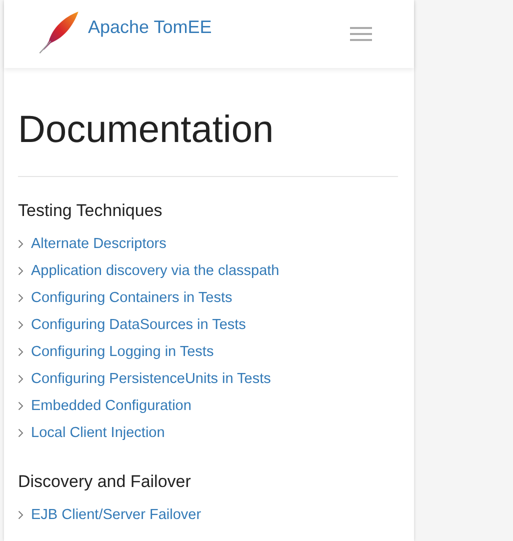  What do you see at coordinates (131, 298) in the screenshot?
I see `doc-link: Configuring Containers in Tests` at bounding box center [131, 298].